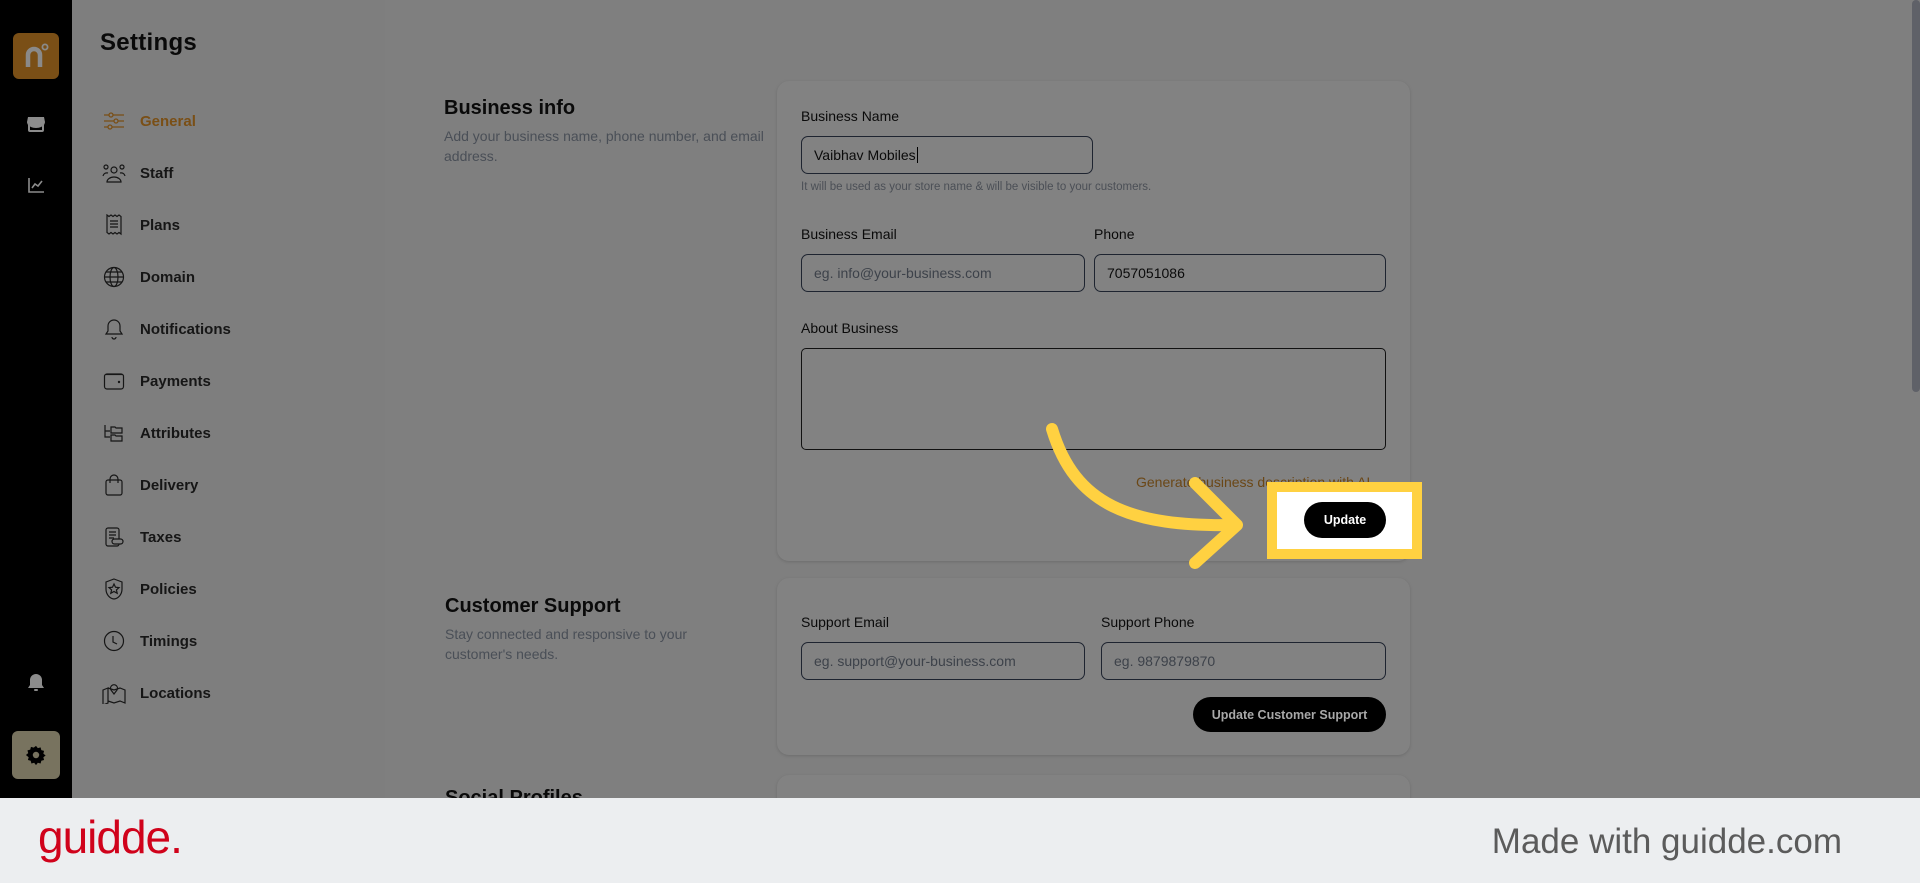 The image size is (1920, 883). What do you see at coordinates (1345, 520) in the screenshot?
I see `update-button: Update` at bounding box center [1345, 520].